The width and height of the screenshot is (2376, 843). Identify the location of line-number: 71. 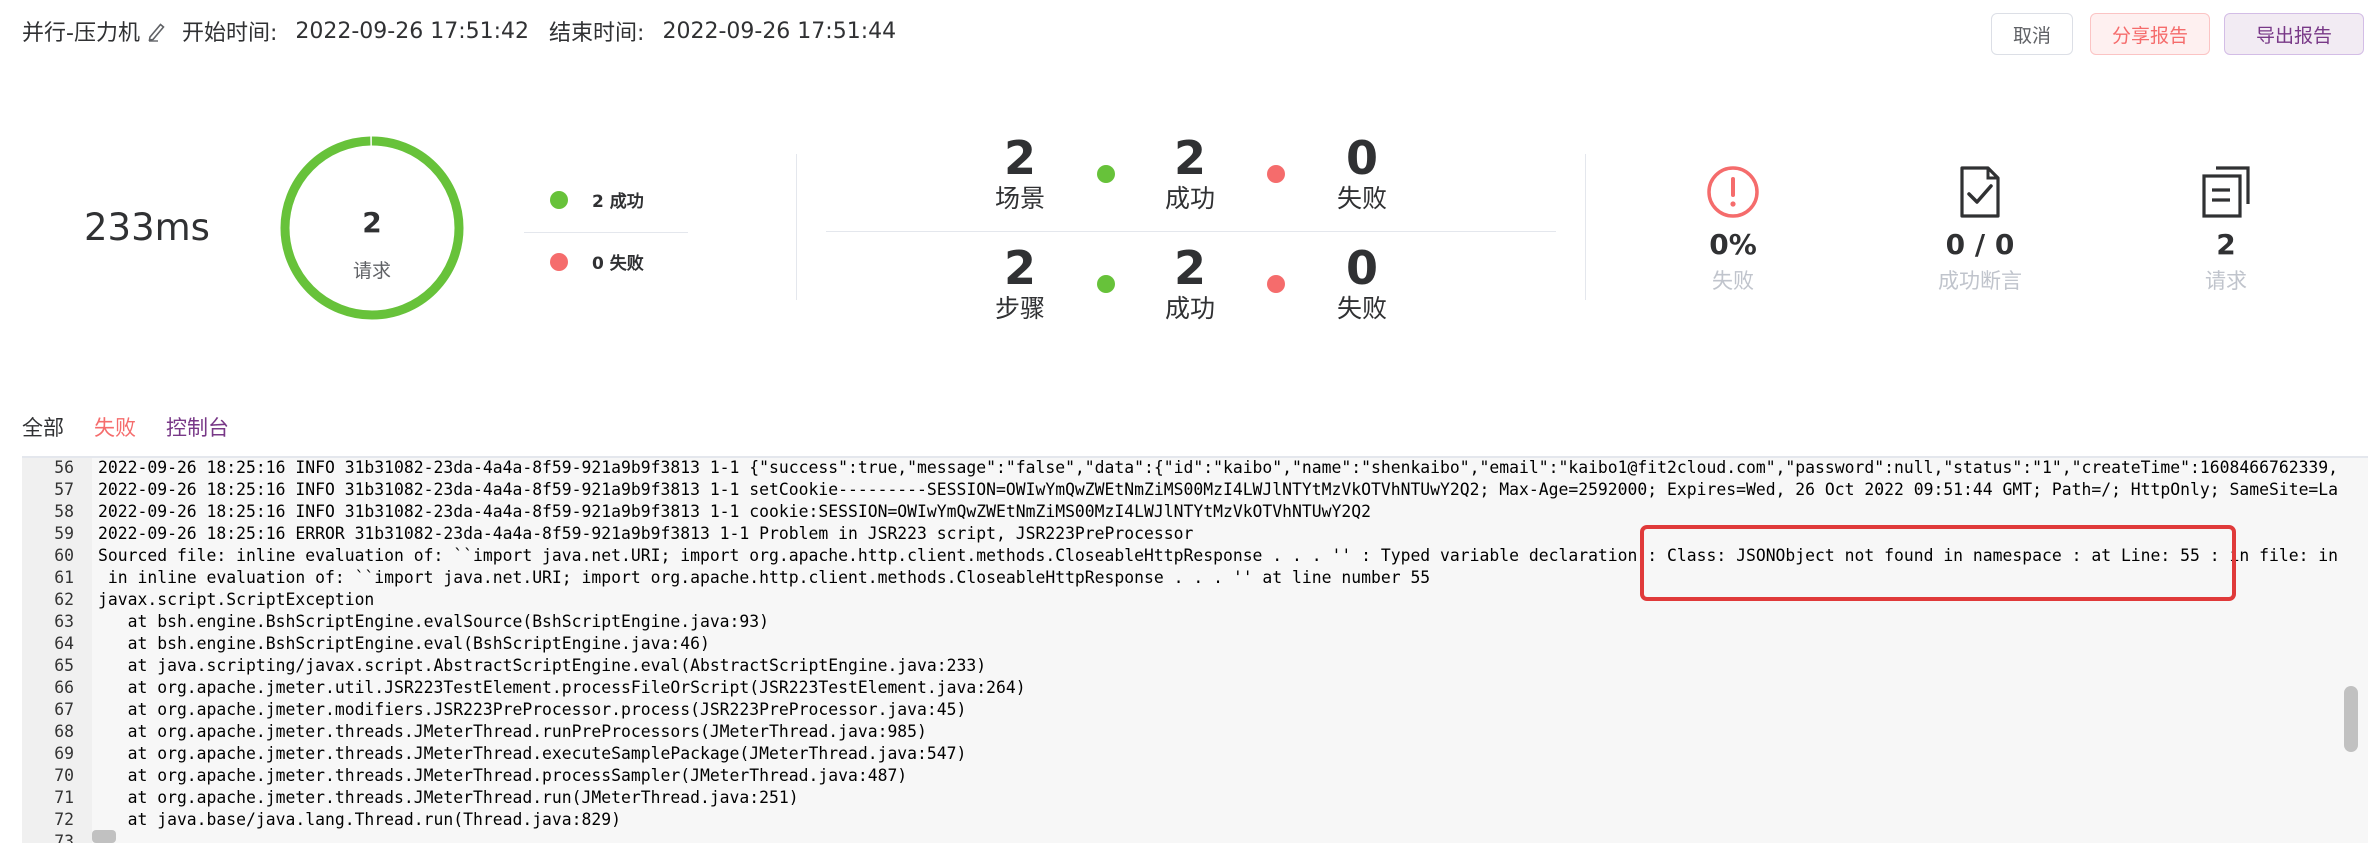
(64, 797).